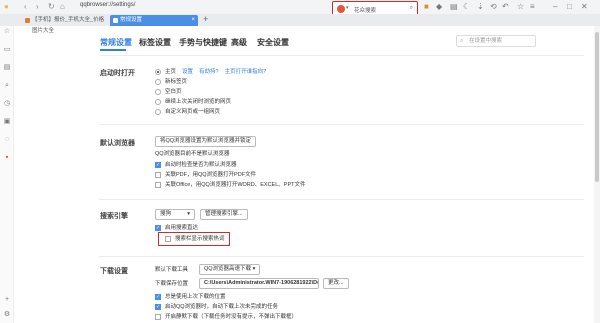 Image resolution: width=600 pixels, height=323 pixels. I want to click on auto-resume-label: 启动QQ浏览器时，自动下载上次未完成的任务, so click(222, 307).